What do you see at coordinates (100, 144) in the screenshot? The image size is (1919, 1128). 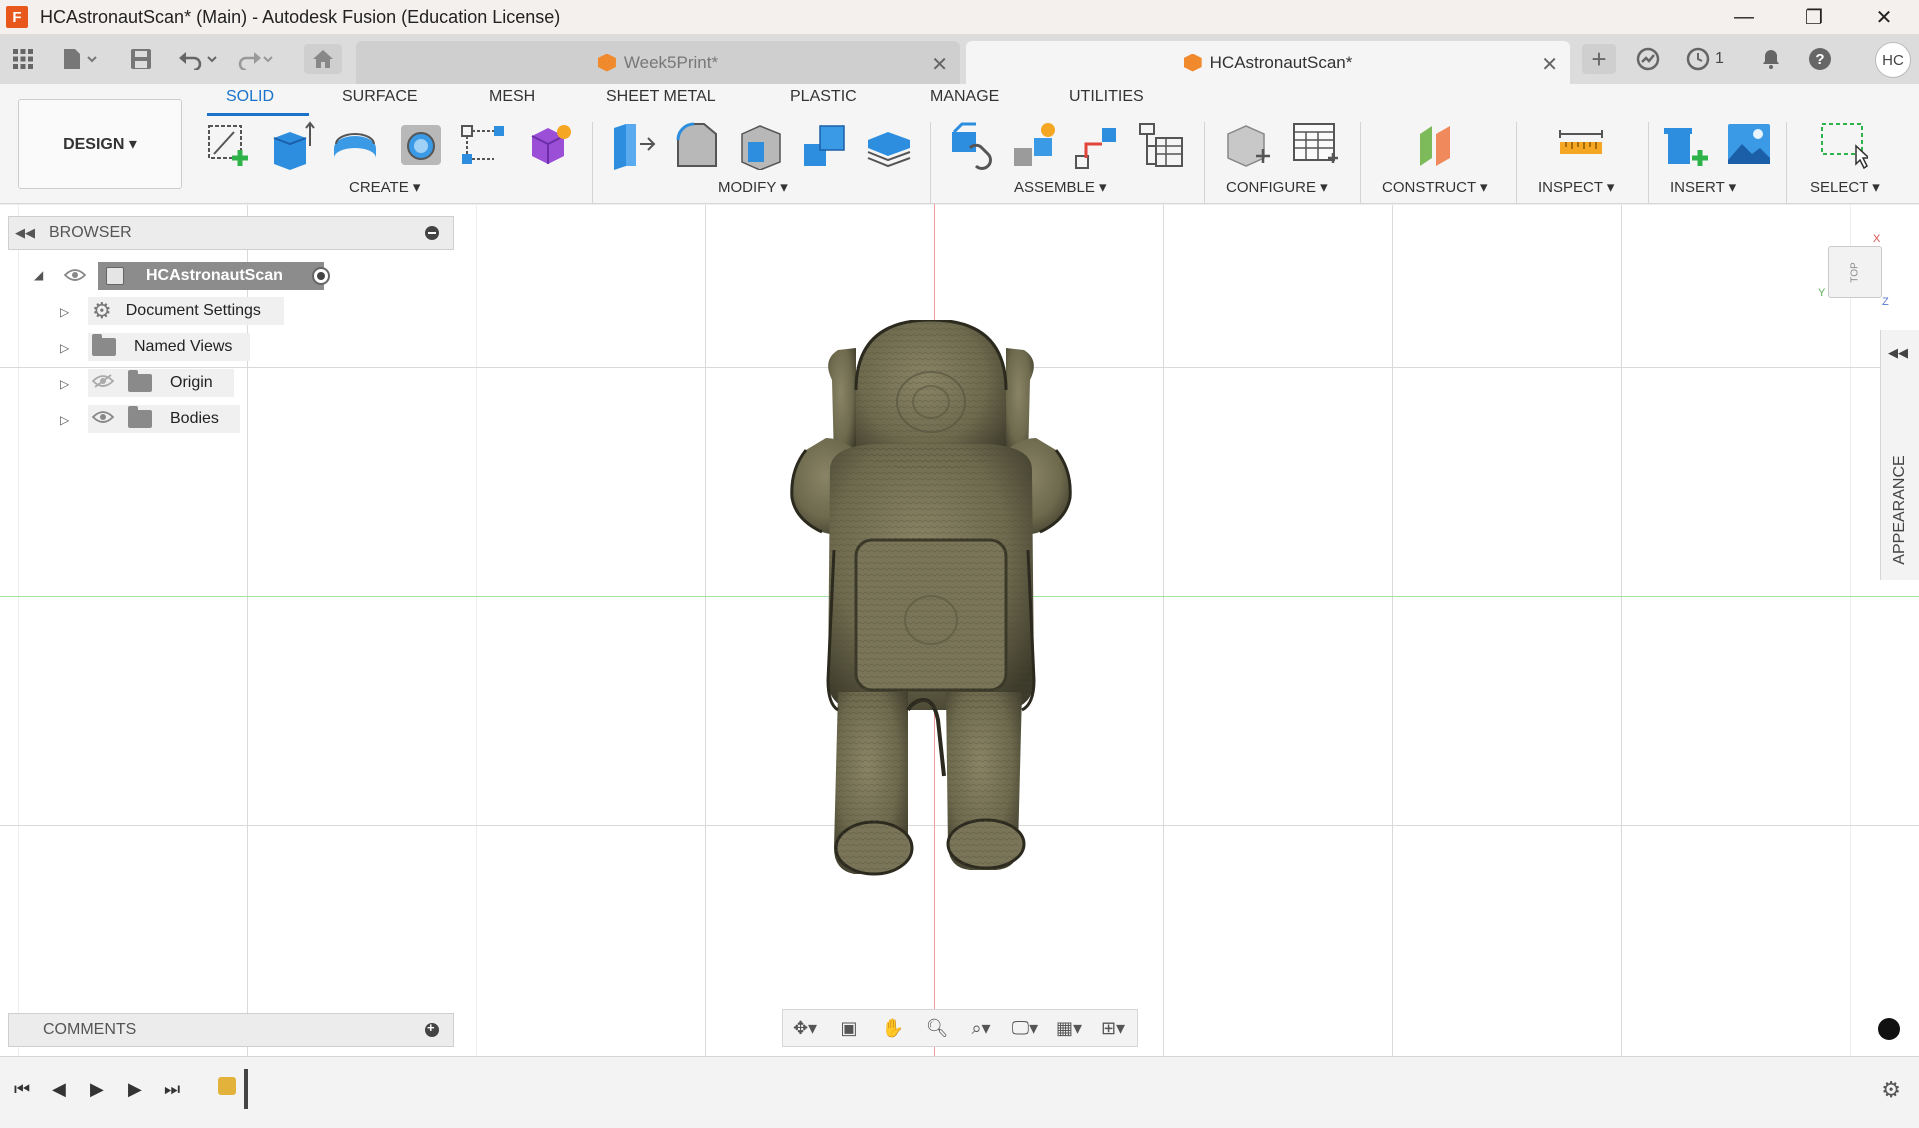 I see `workspace-switcher: DESIGN ▾` at bounding box center [100, 144].